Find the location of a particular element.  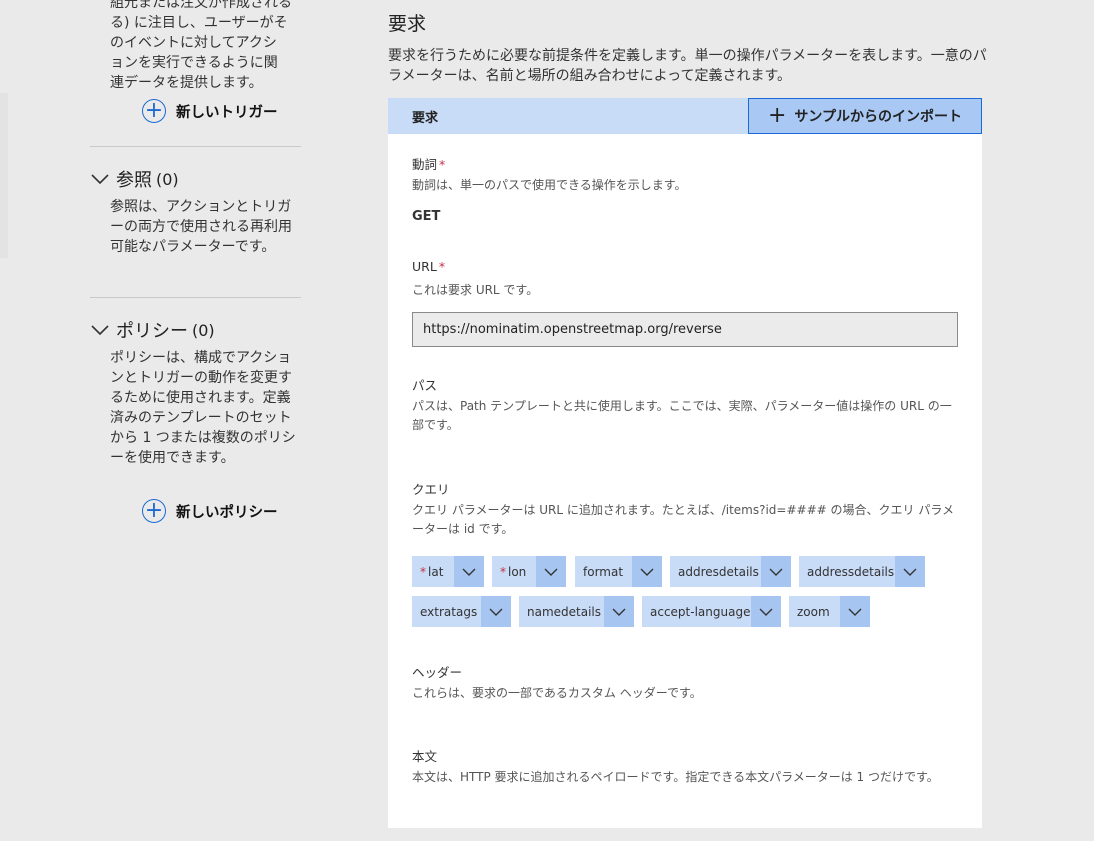

references-section-header: 参照 (0) is located at coordinates (134, 179).